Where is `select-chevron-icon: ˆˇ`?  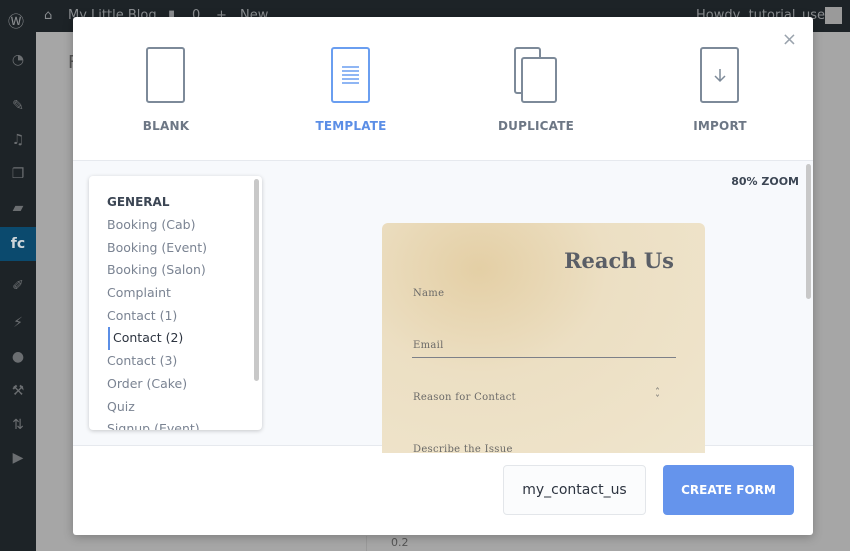
select-chevron-icon: ˆˇ is located at coordinates (657, 397).